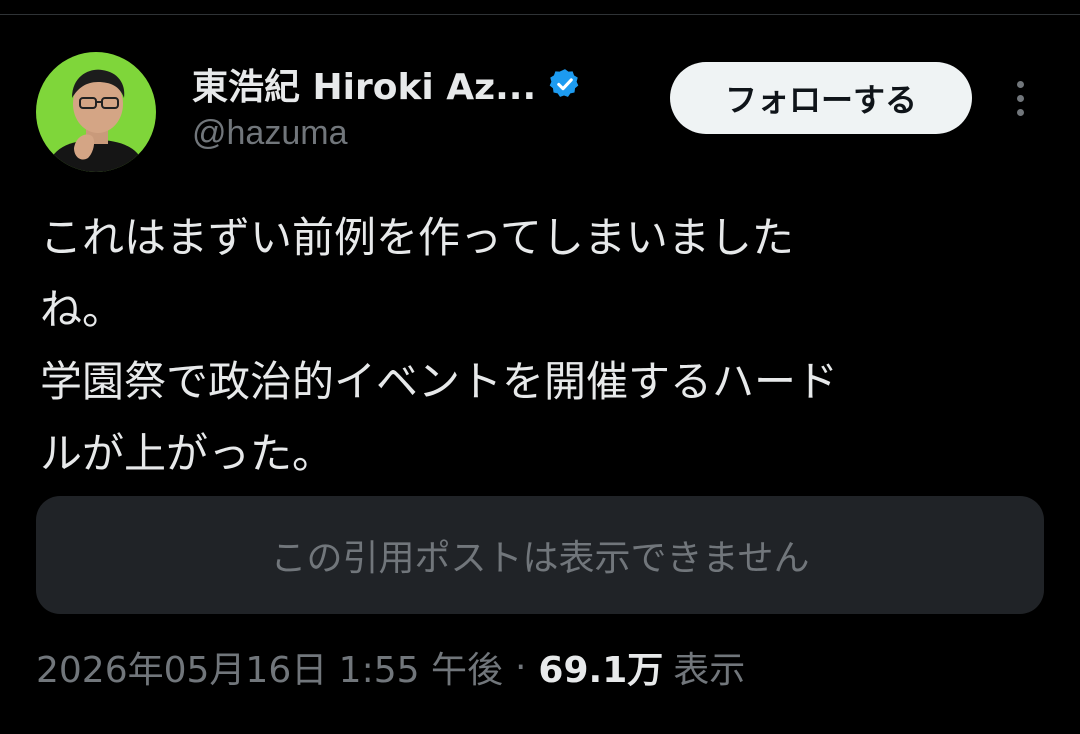 This screenshot has width=1080, height=734. Describe the element at coordinates (269, 667) in the screenshot. I see `timestamp: 2026年05月16日 1:55 午後` at that location.